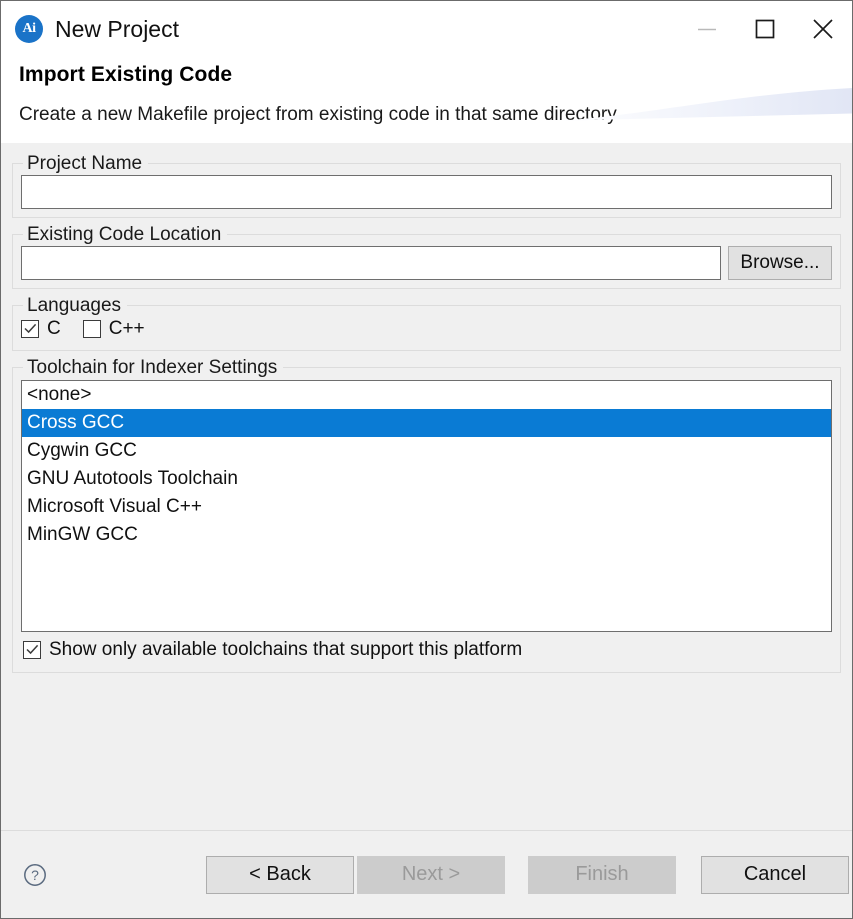 This screenshot has height=919, width=853. Describe the element at coordinates (431, 874) in the screenshot. I see `next-button: Next >` at that location.